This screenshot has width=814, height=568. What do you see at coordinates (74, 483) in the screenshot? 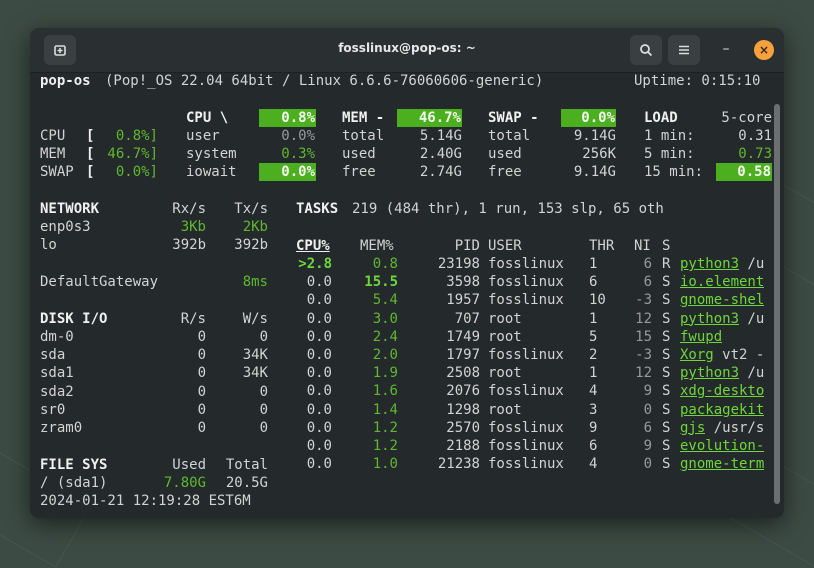
I see `fs-mount-name: / (sda1)` at bounding box center [74, 483].